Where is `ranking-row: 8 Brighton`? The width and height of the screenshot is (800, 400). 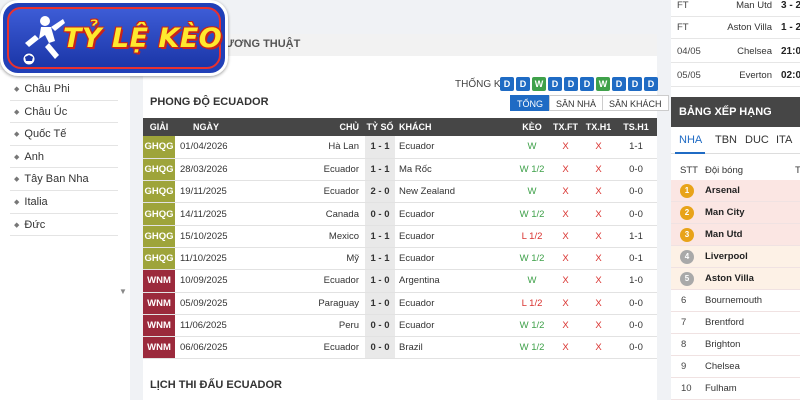
ranking-row: 8 Brighton is located at coordinates (735, 345).